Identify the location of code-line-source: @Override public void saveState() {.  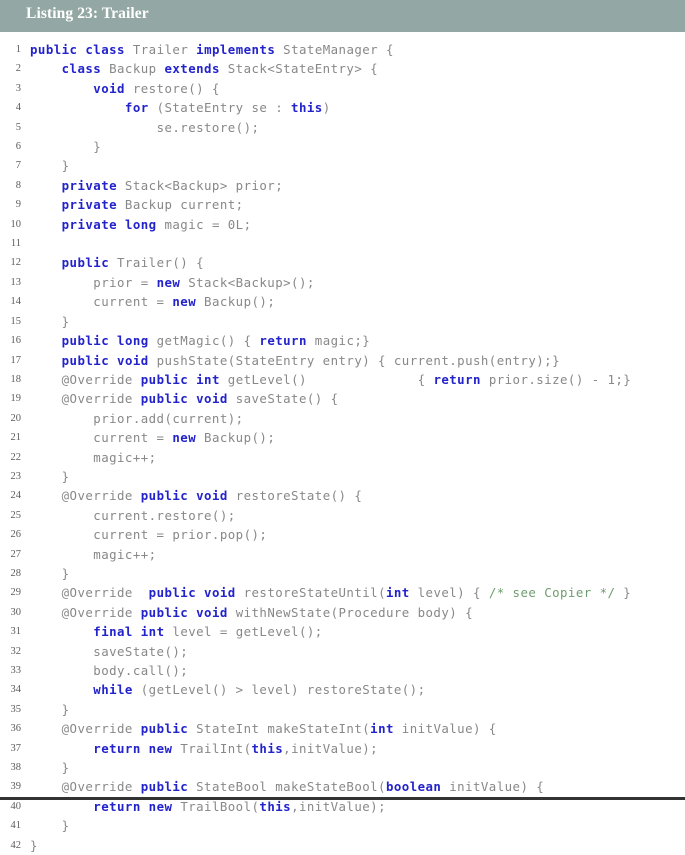
(184, 399).